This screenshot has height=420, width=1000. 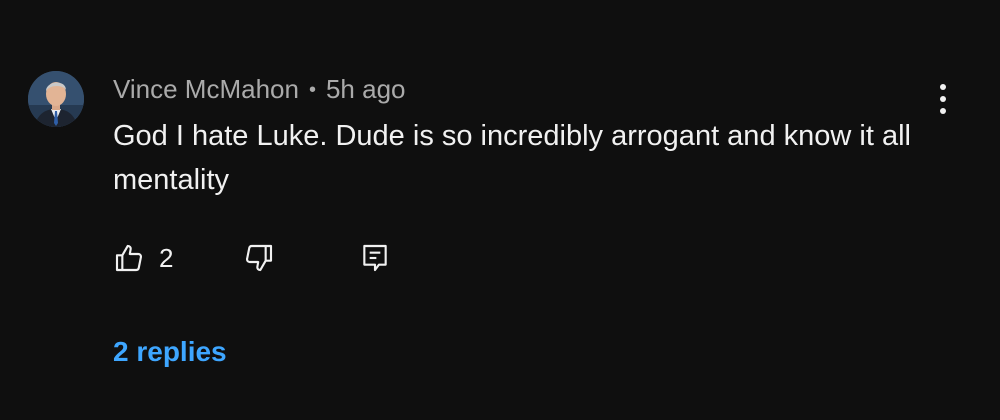 What do you see at coordinates (129, 258) in the screenshot?
I see `thumbs-up-icon` at bounding box center [129, 258].